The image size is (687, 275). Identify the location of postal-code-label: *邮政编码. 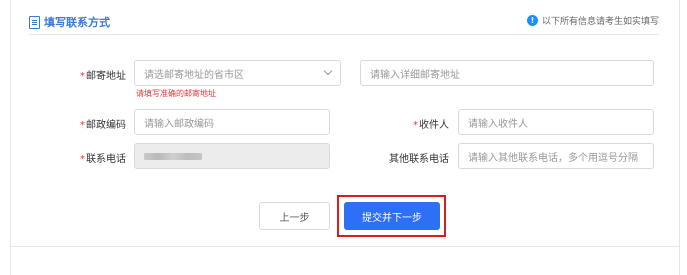
(103, 125).